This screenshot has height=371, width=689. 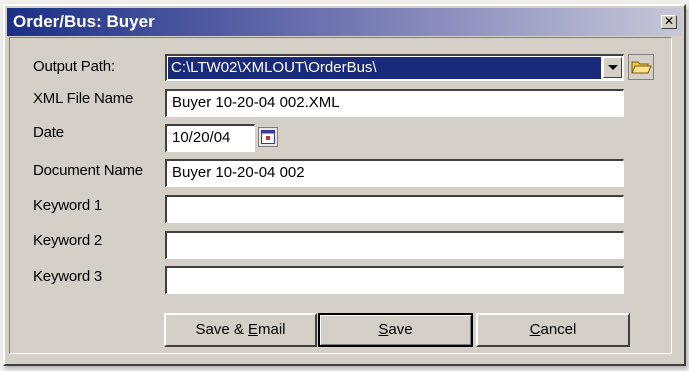 What do you see at coordinates (84, 21) in the screenshot?
I see `window-title: Order/Bus: Buyer` at bounding box center [84, 21].